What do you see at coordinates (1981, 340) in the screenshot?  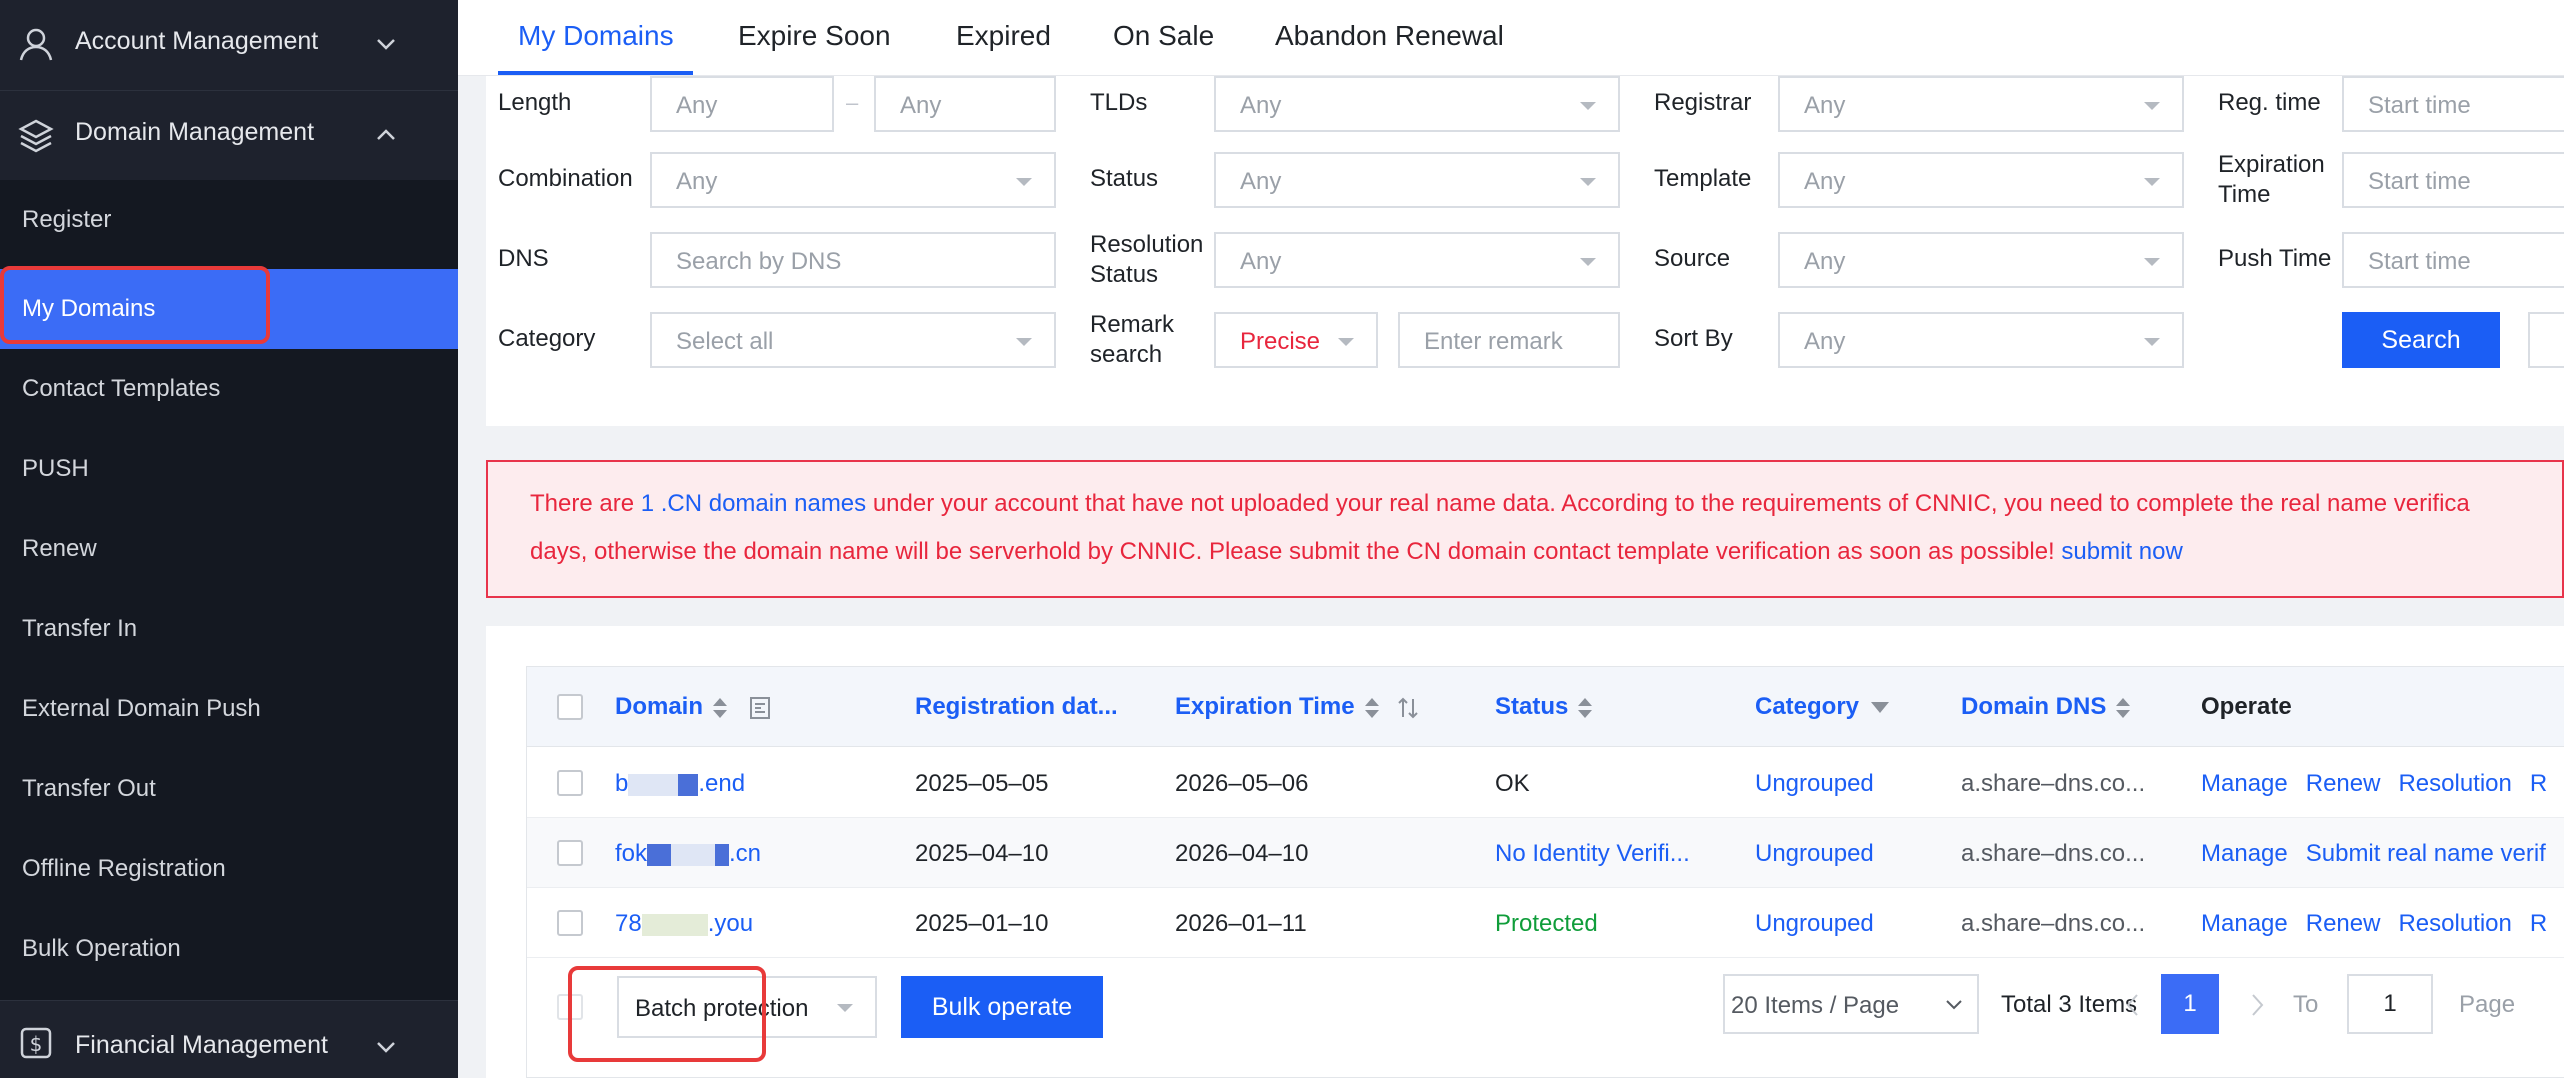 I see `sort-by-select: Any` at bounding box center [1981, 340].